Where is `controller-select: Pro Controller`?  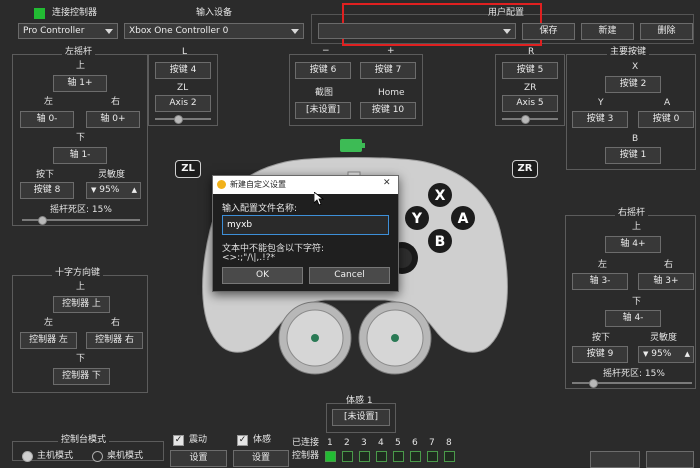 controller-select: Pro Controller is located at coordinates (68, 31).